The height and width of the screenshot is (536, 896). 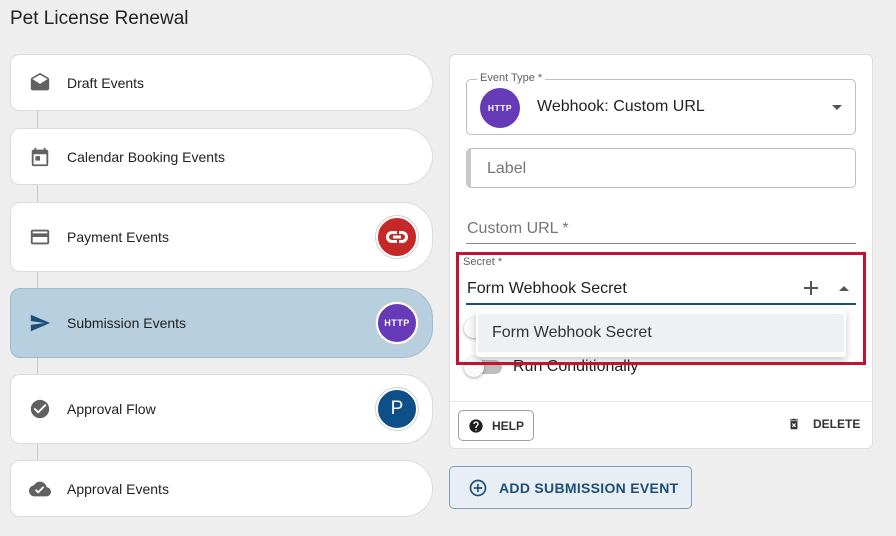 What do you see at coordinates (621, 106) in the screenshot?
I see `event-type-value: Webhook: Custom URL` at bounding box center [621, 106].